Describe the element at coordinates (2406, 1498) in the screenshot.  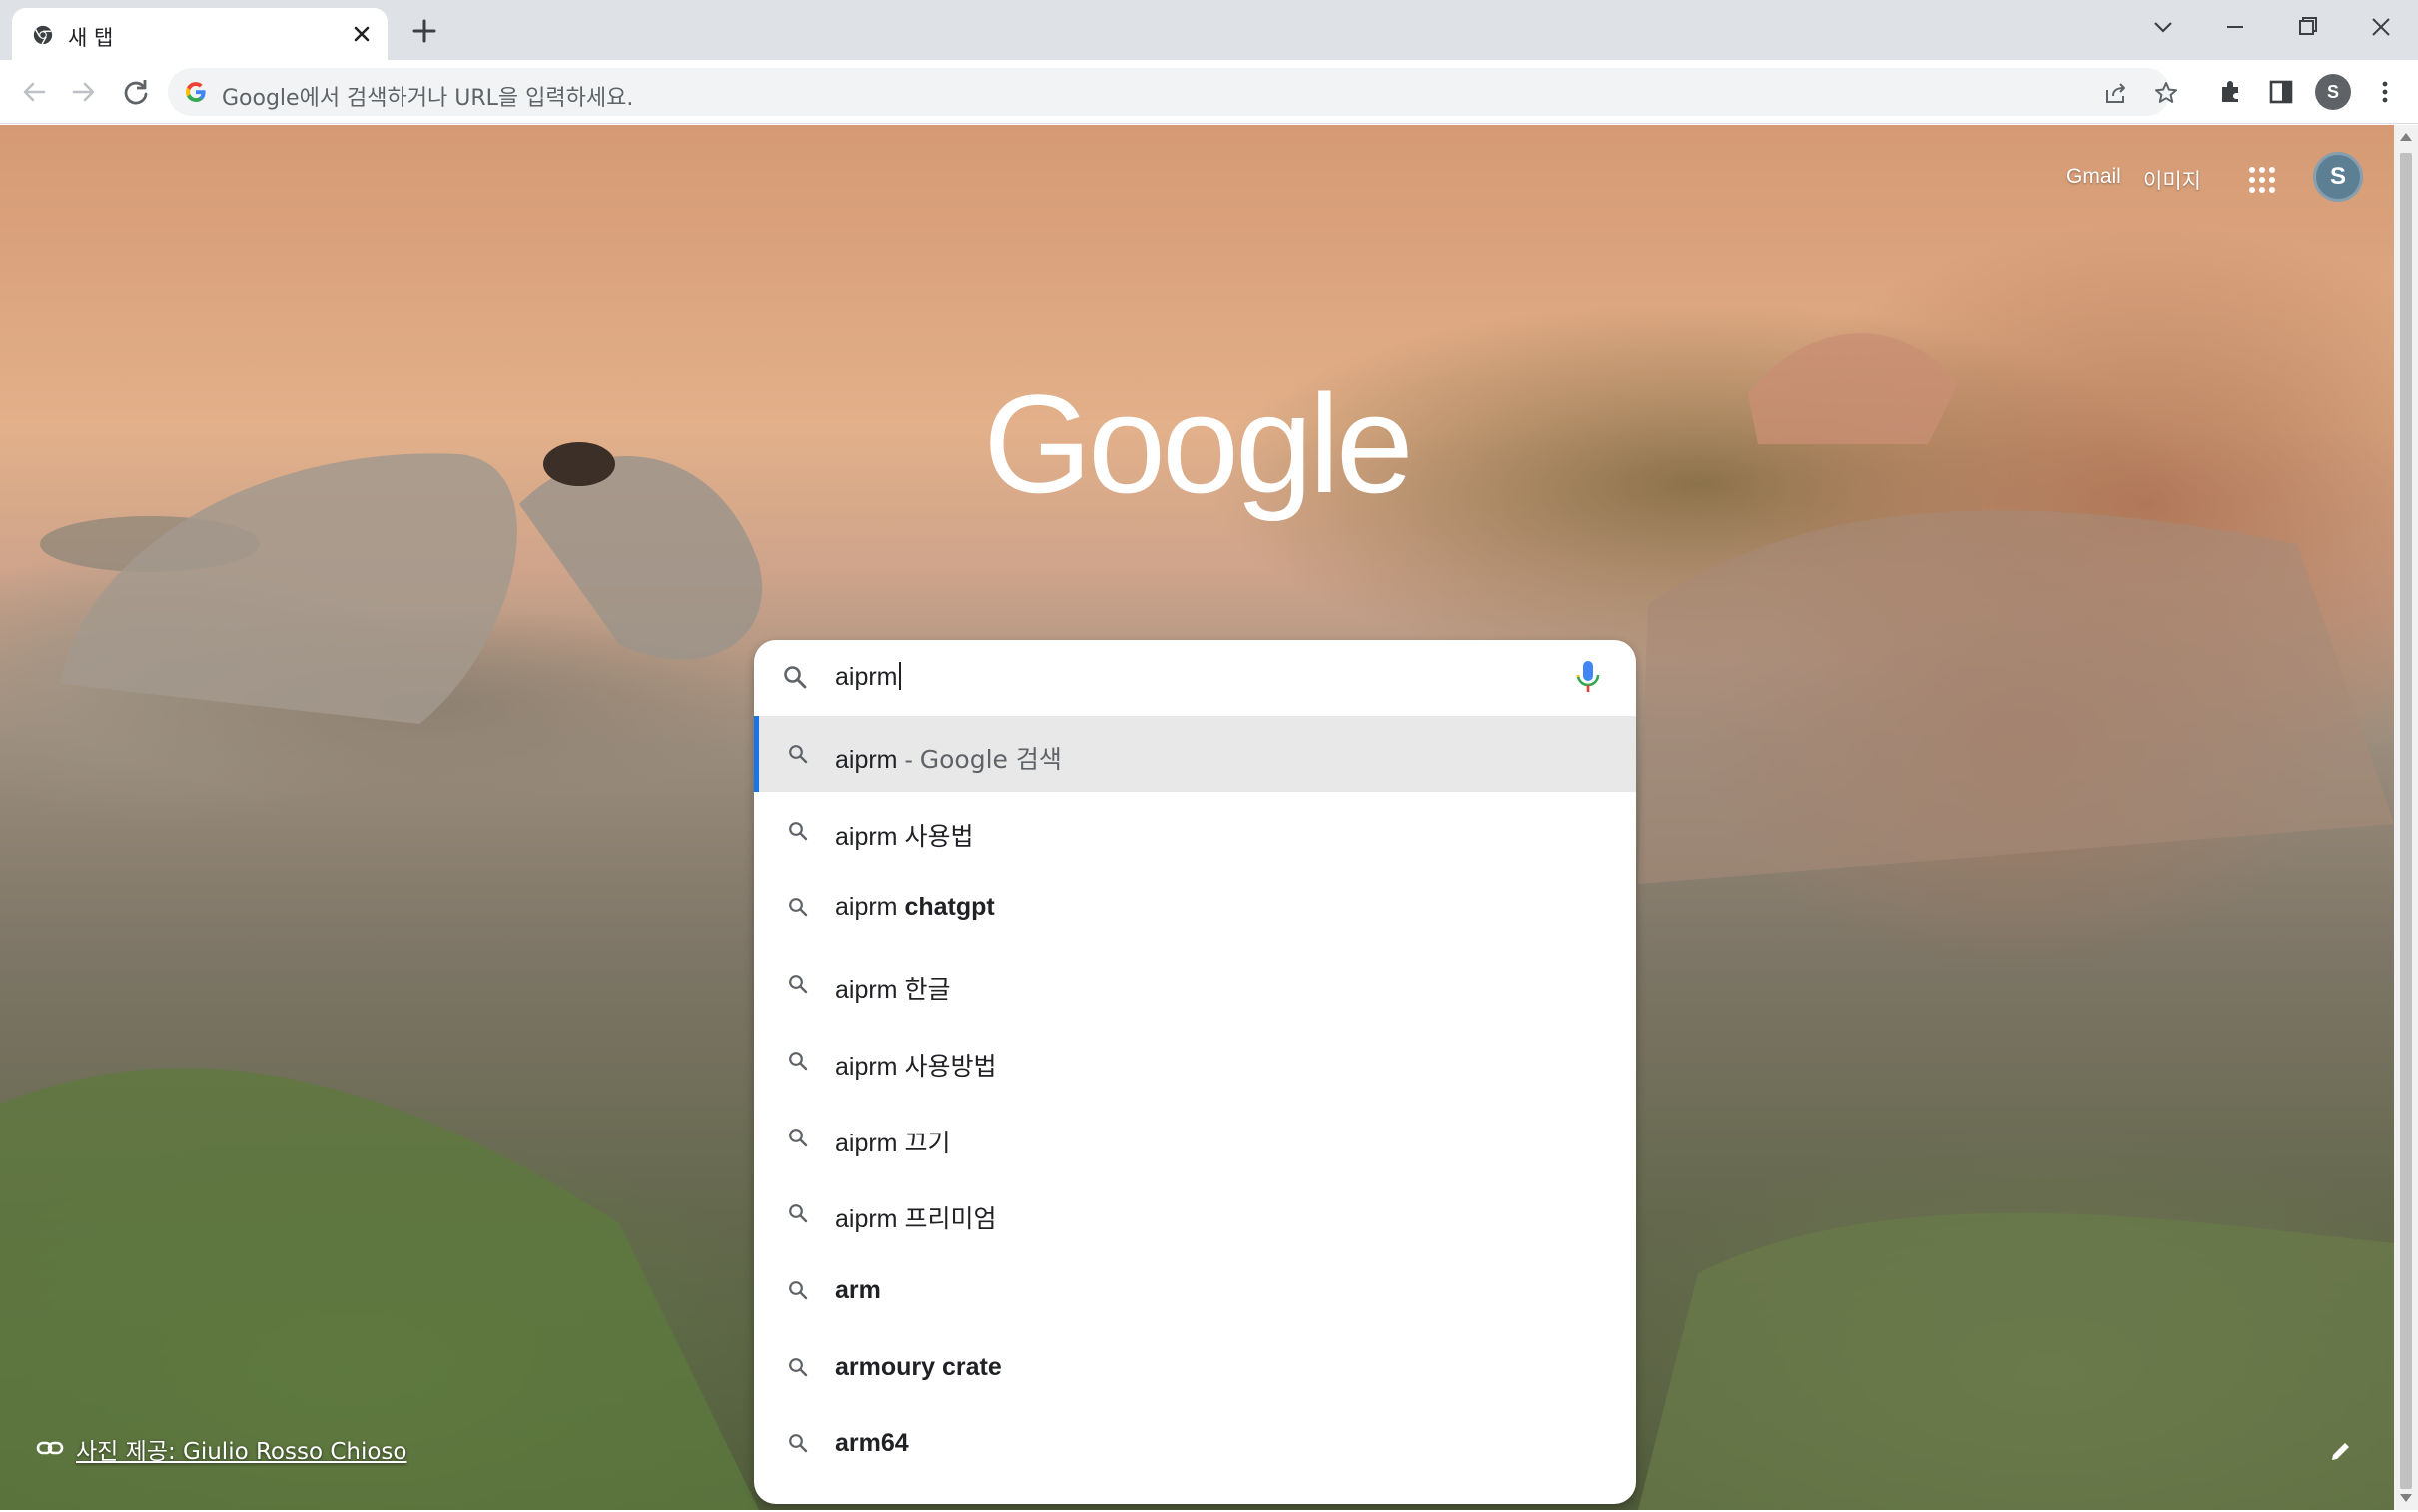
I see `scroll-down-arrow-icon` at that location.